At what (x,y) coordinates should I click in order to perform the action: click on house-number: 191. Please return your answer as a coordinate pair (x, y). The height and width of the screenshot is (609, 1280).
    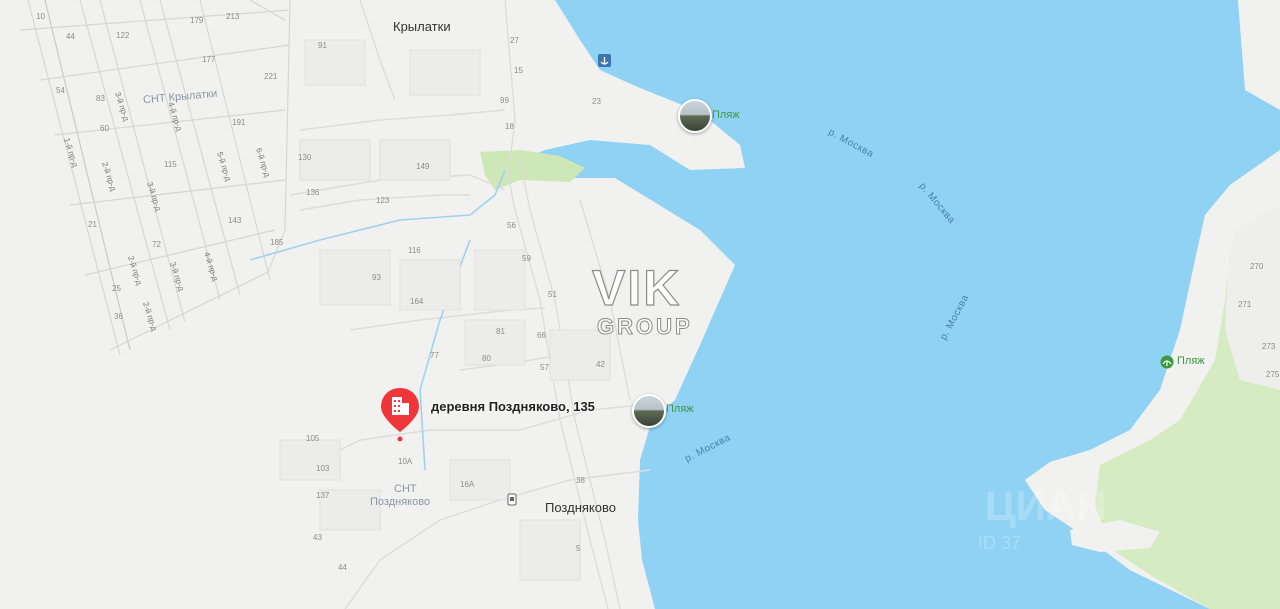
    Looking at the image, I should click on (239, 122).